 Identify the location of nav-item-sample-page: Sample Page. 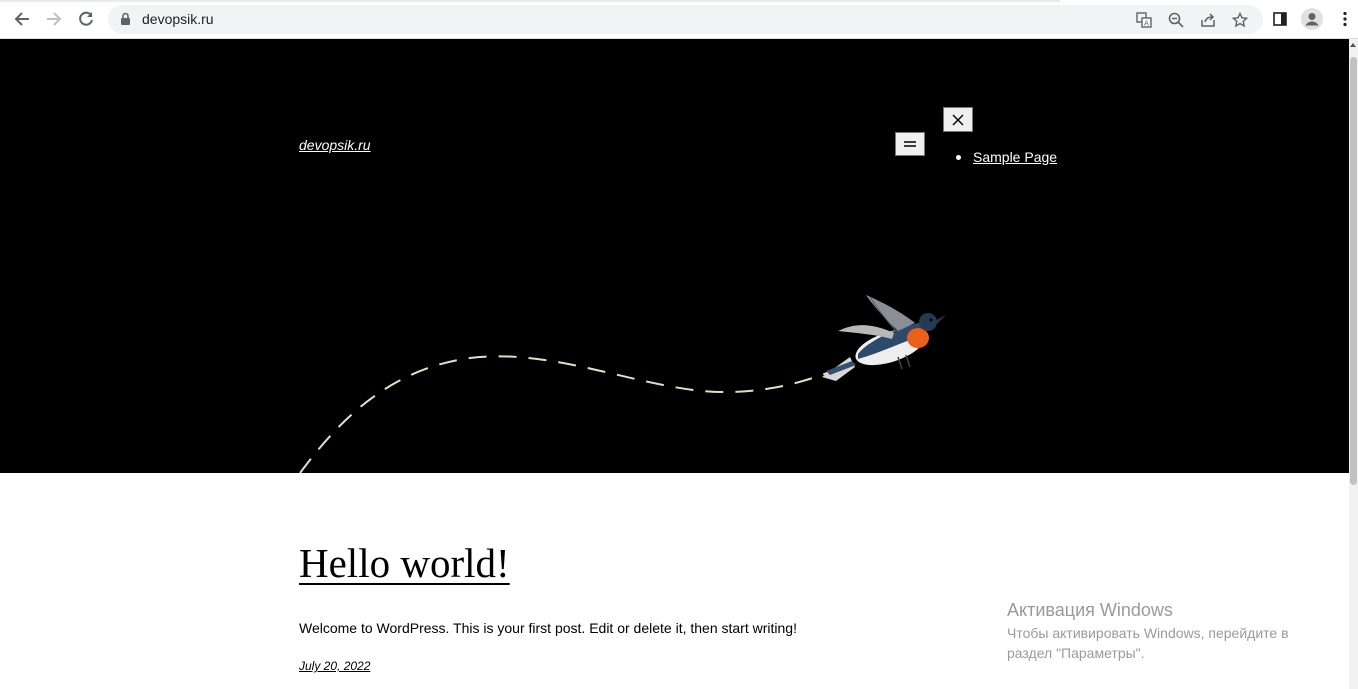
(1006, 157).